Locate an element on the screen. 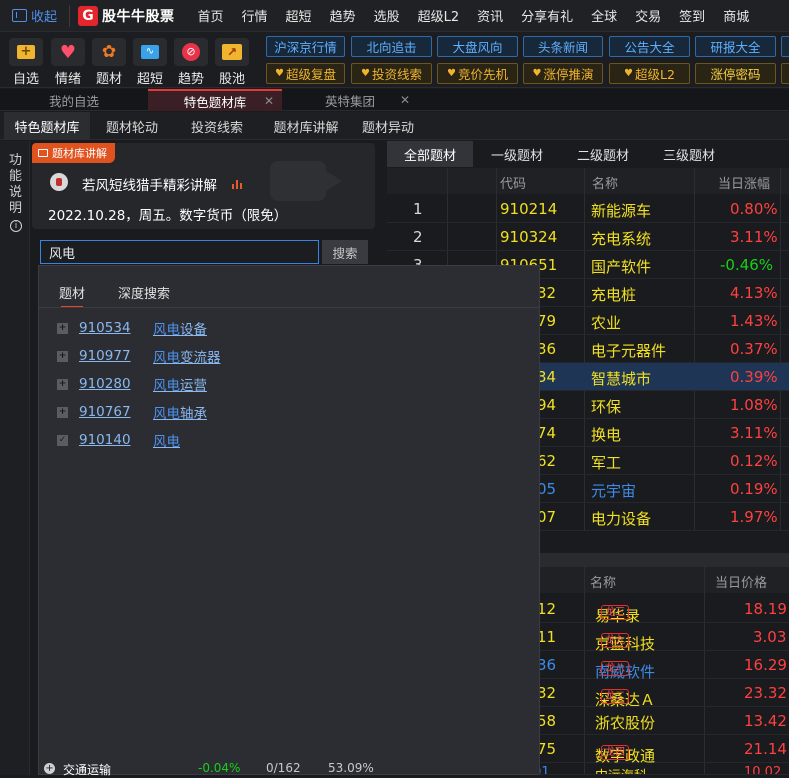 The width and height of the screenshot is (789, 778). search-button: 搜索 is located at coordinates (345, 252).